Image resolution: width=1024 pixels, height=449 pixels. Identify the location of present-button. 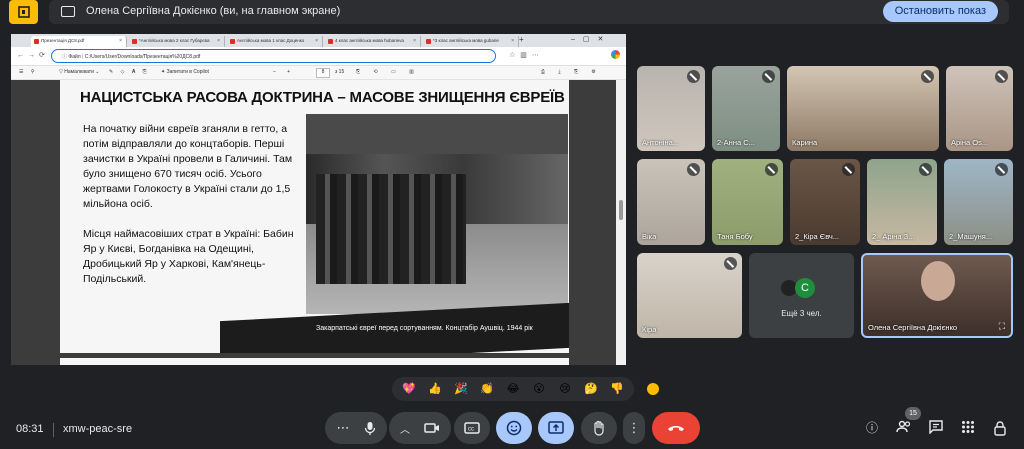
(556, 428).